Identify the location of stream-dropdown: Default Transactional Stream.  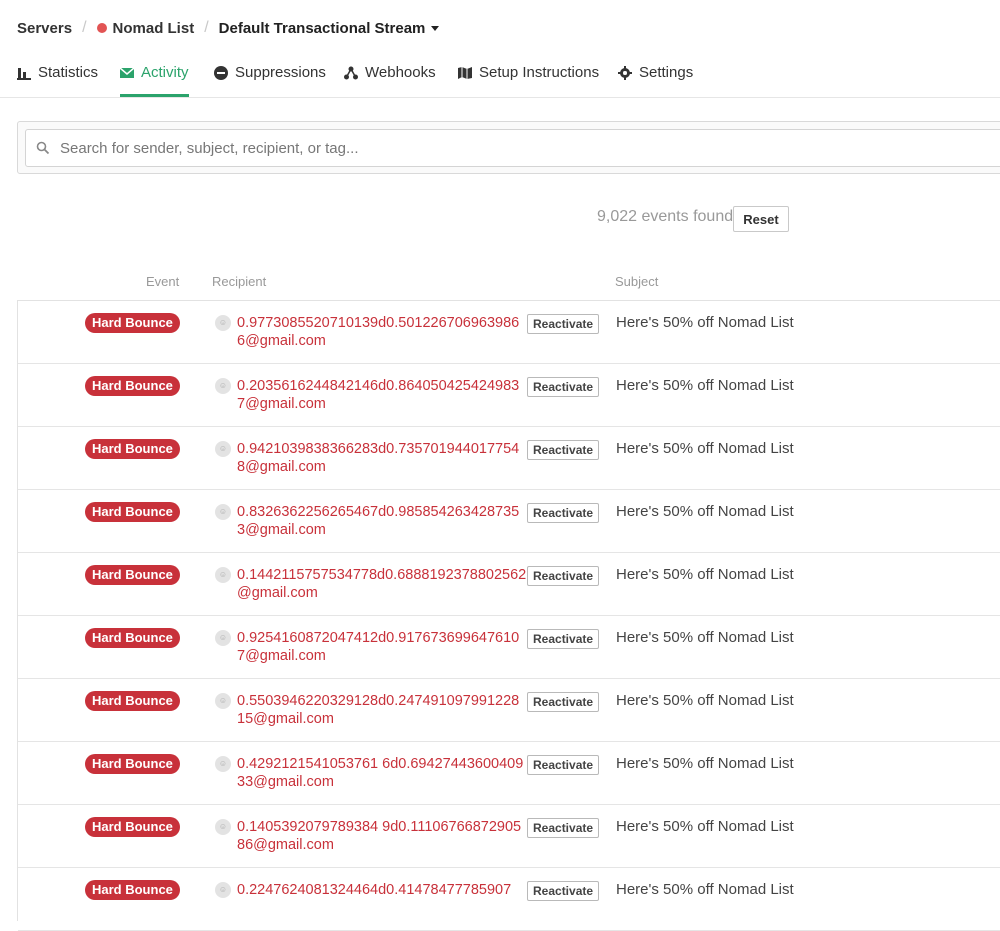
(329, 28).